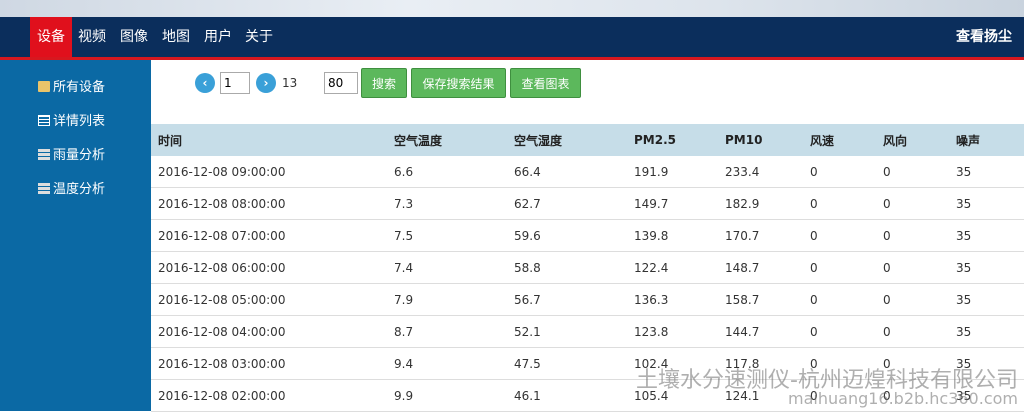  Describe the element at coordinates (269, 299) in the screenshot. I see `table-cell: 2016-12-08 05:00:00` at that location.